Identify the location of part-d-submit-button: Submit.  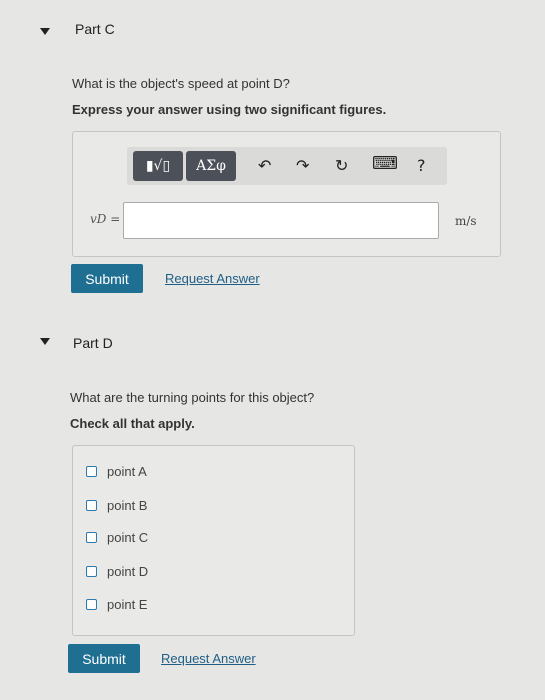
(104, 658).